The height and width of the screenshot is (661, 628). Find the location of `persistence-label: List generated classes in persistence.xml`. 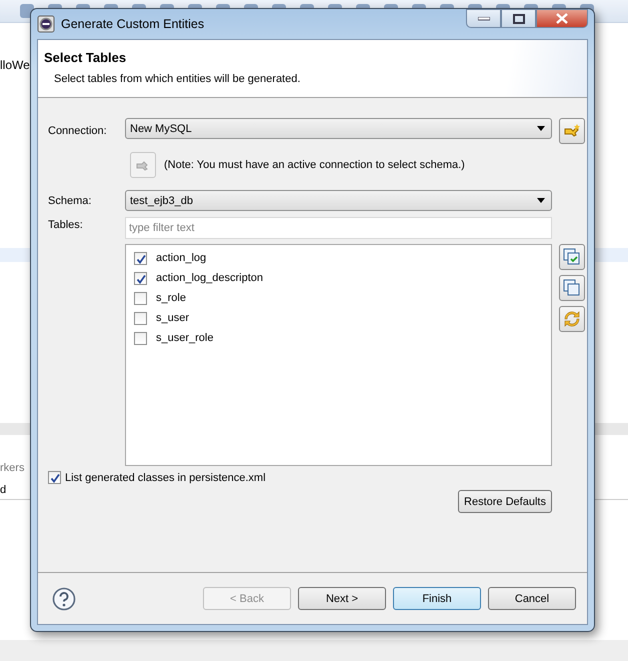

persistence-label: List generated classes in persistence.xml is located at coordinates (165, 478).